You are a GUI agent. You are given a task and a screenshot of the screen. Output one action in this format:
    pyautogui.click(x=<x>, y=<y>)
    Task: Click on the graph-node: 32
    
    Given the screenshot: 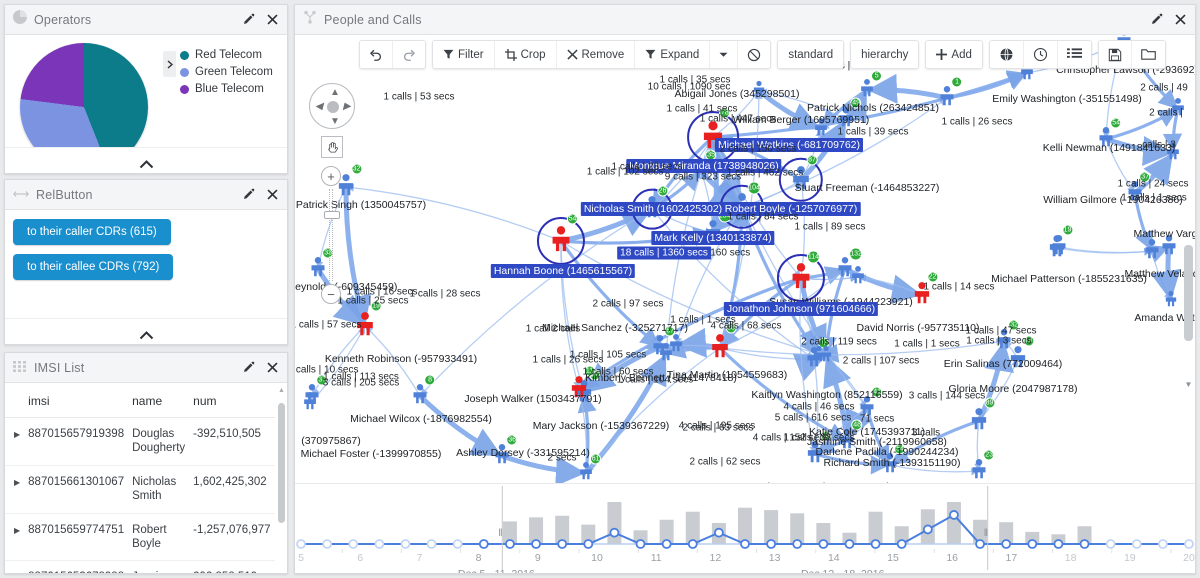 What is the action you would take?
    pyautogui.click(x=1008, y=336)
    